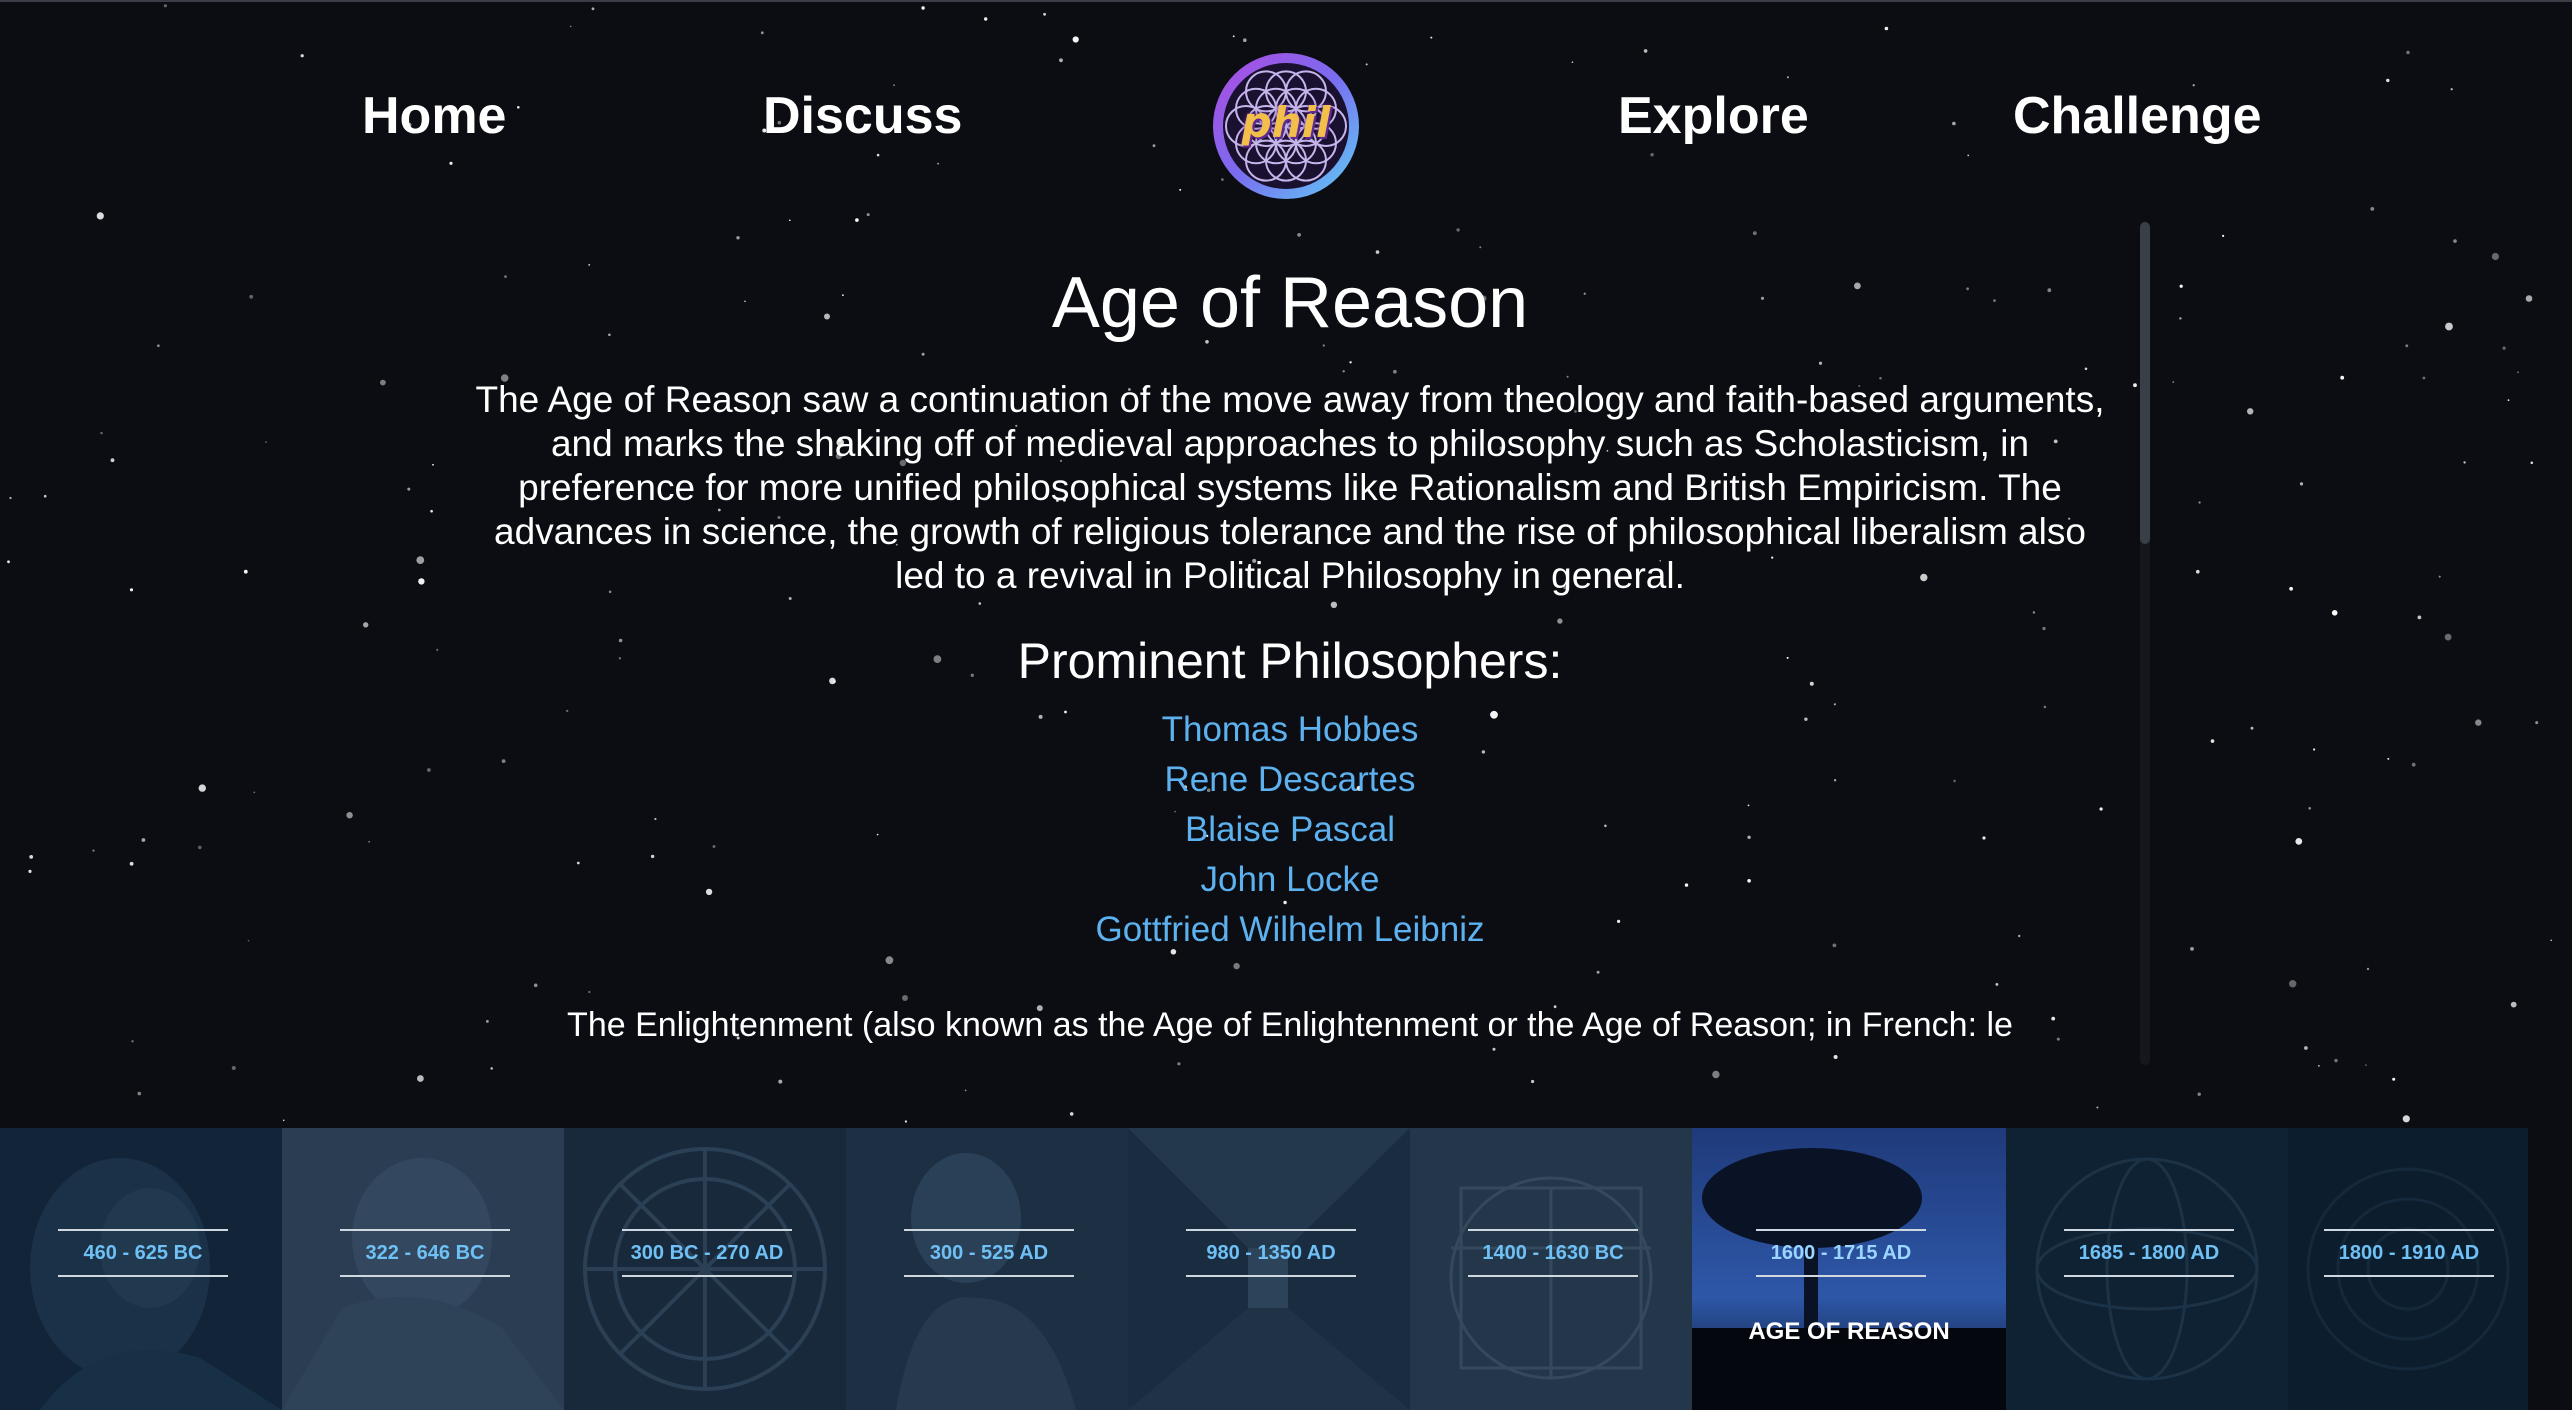  I want to click on philosopher-item: Blaise Pascal, so click(1290, 830).